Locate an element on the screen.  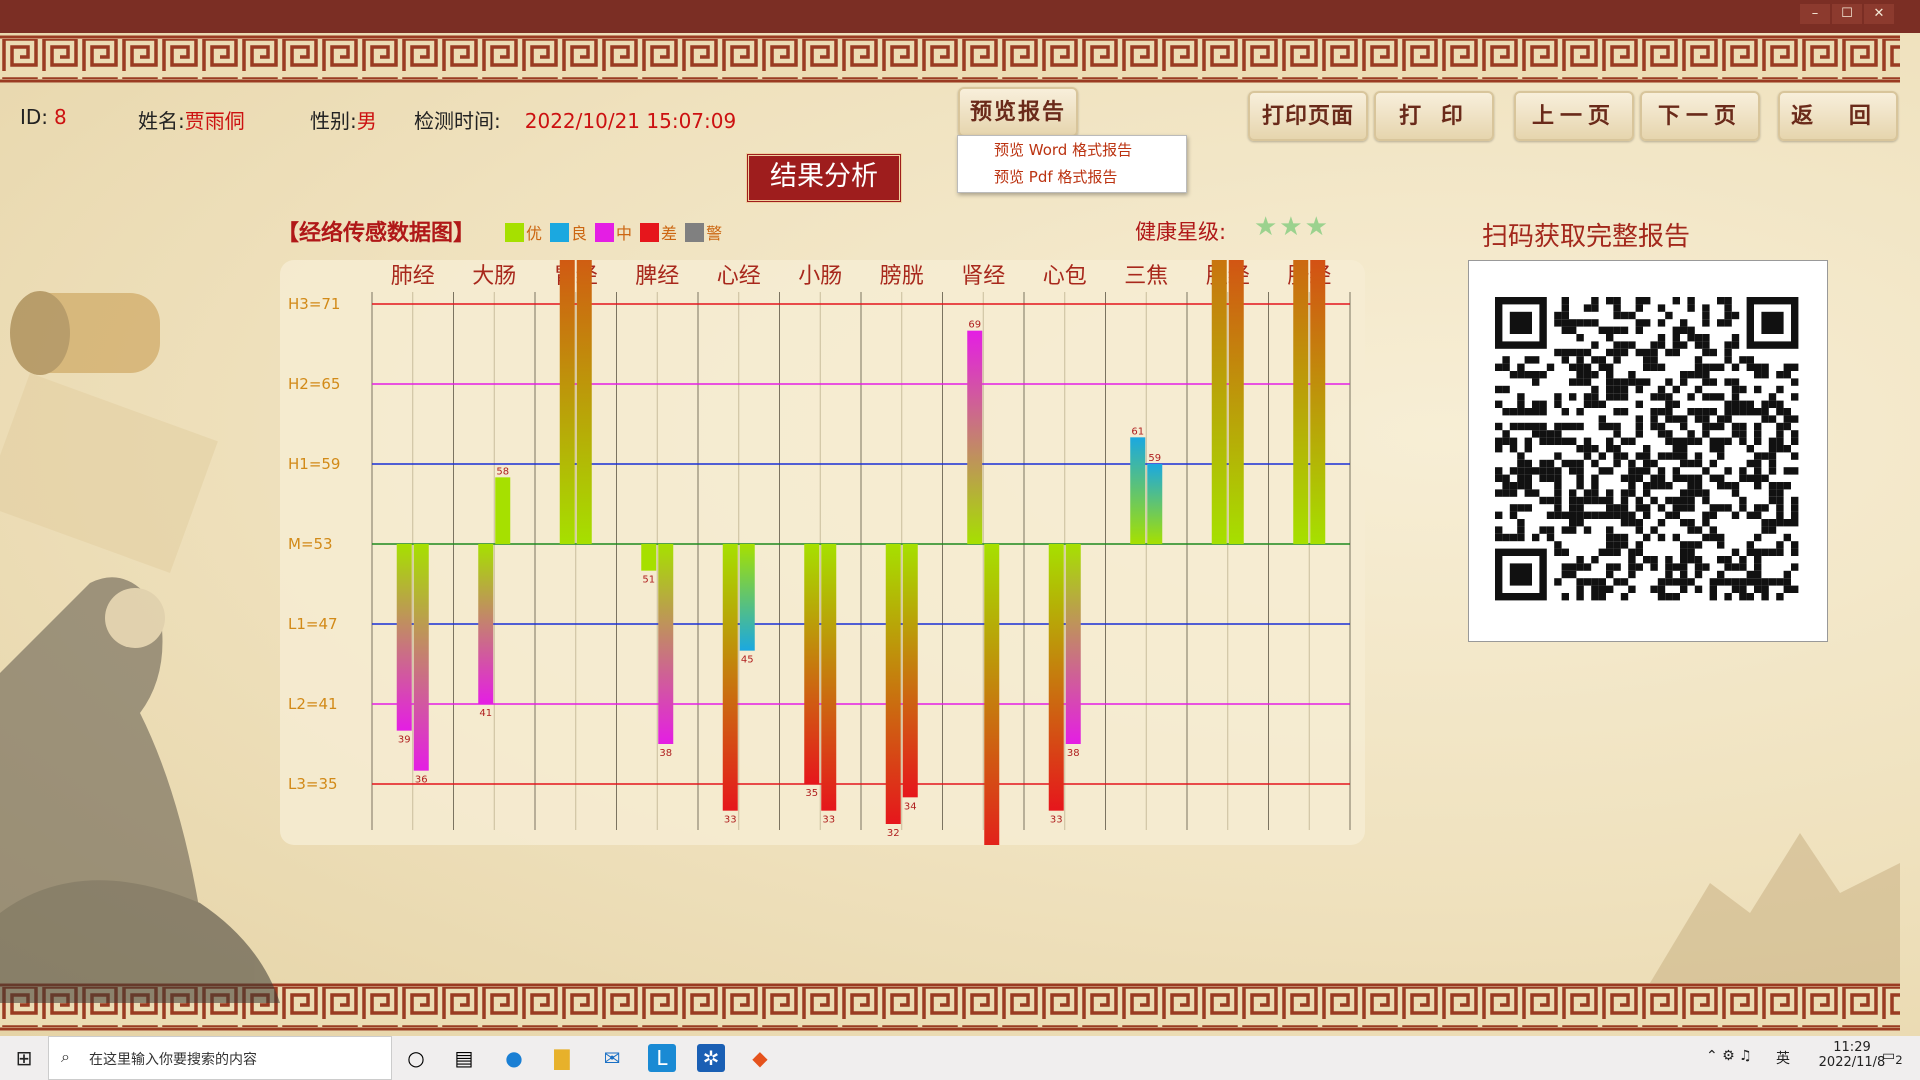
print-button: 打 印 is located at coordinates (1434, 116).